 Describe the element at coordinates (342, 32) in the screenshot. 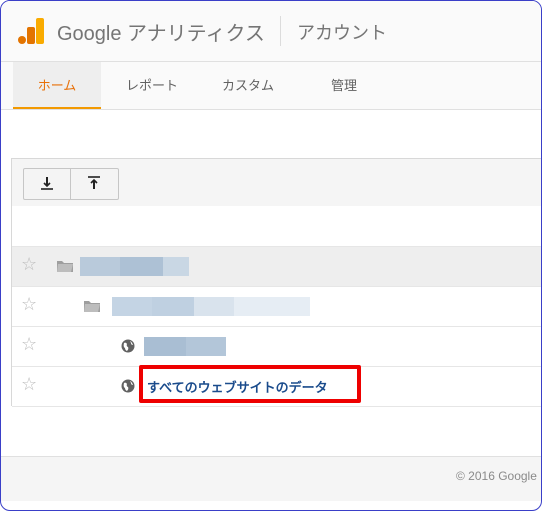

I see `account-label: アカウント` at that location.